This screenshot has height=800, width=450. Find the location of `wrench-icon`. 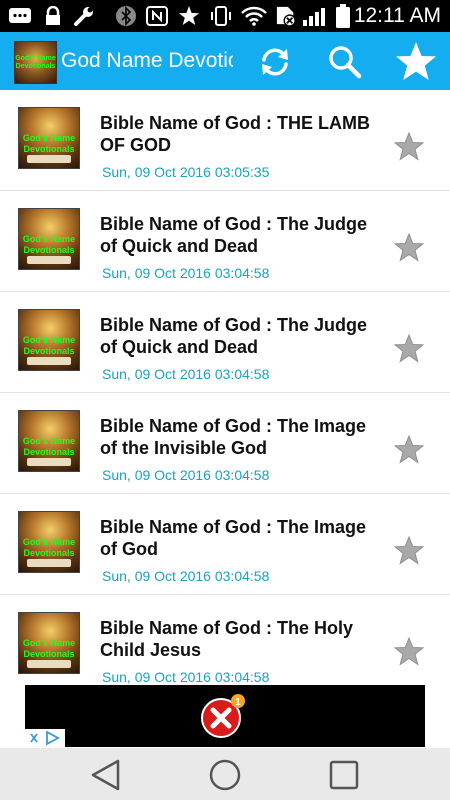

wrench-icon is located at coordinates (83, 16).